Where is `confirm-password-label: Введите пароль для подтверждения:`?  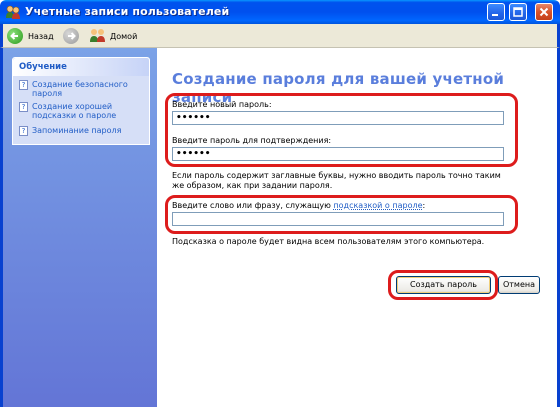 confirm-password-label: Введите пароль для подтверждения: is located at coordinates (252, 140).